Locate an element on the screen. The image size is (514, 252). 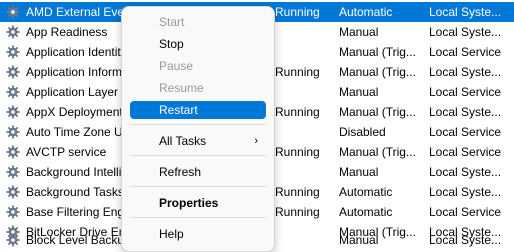
service-name: Application Information is located at coordinates (74, 72).